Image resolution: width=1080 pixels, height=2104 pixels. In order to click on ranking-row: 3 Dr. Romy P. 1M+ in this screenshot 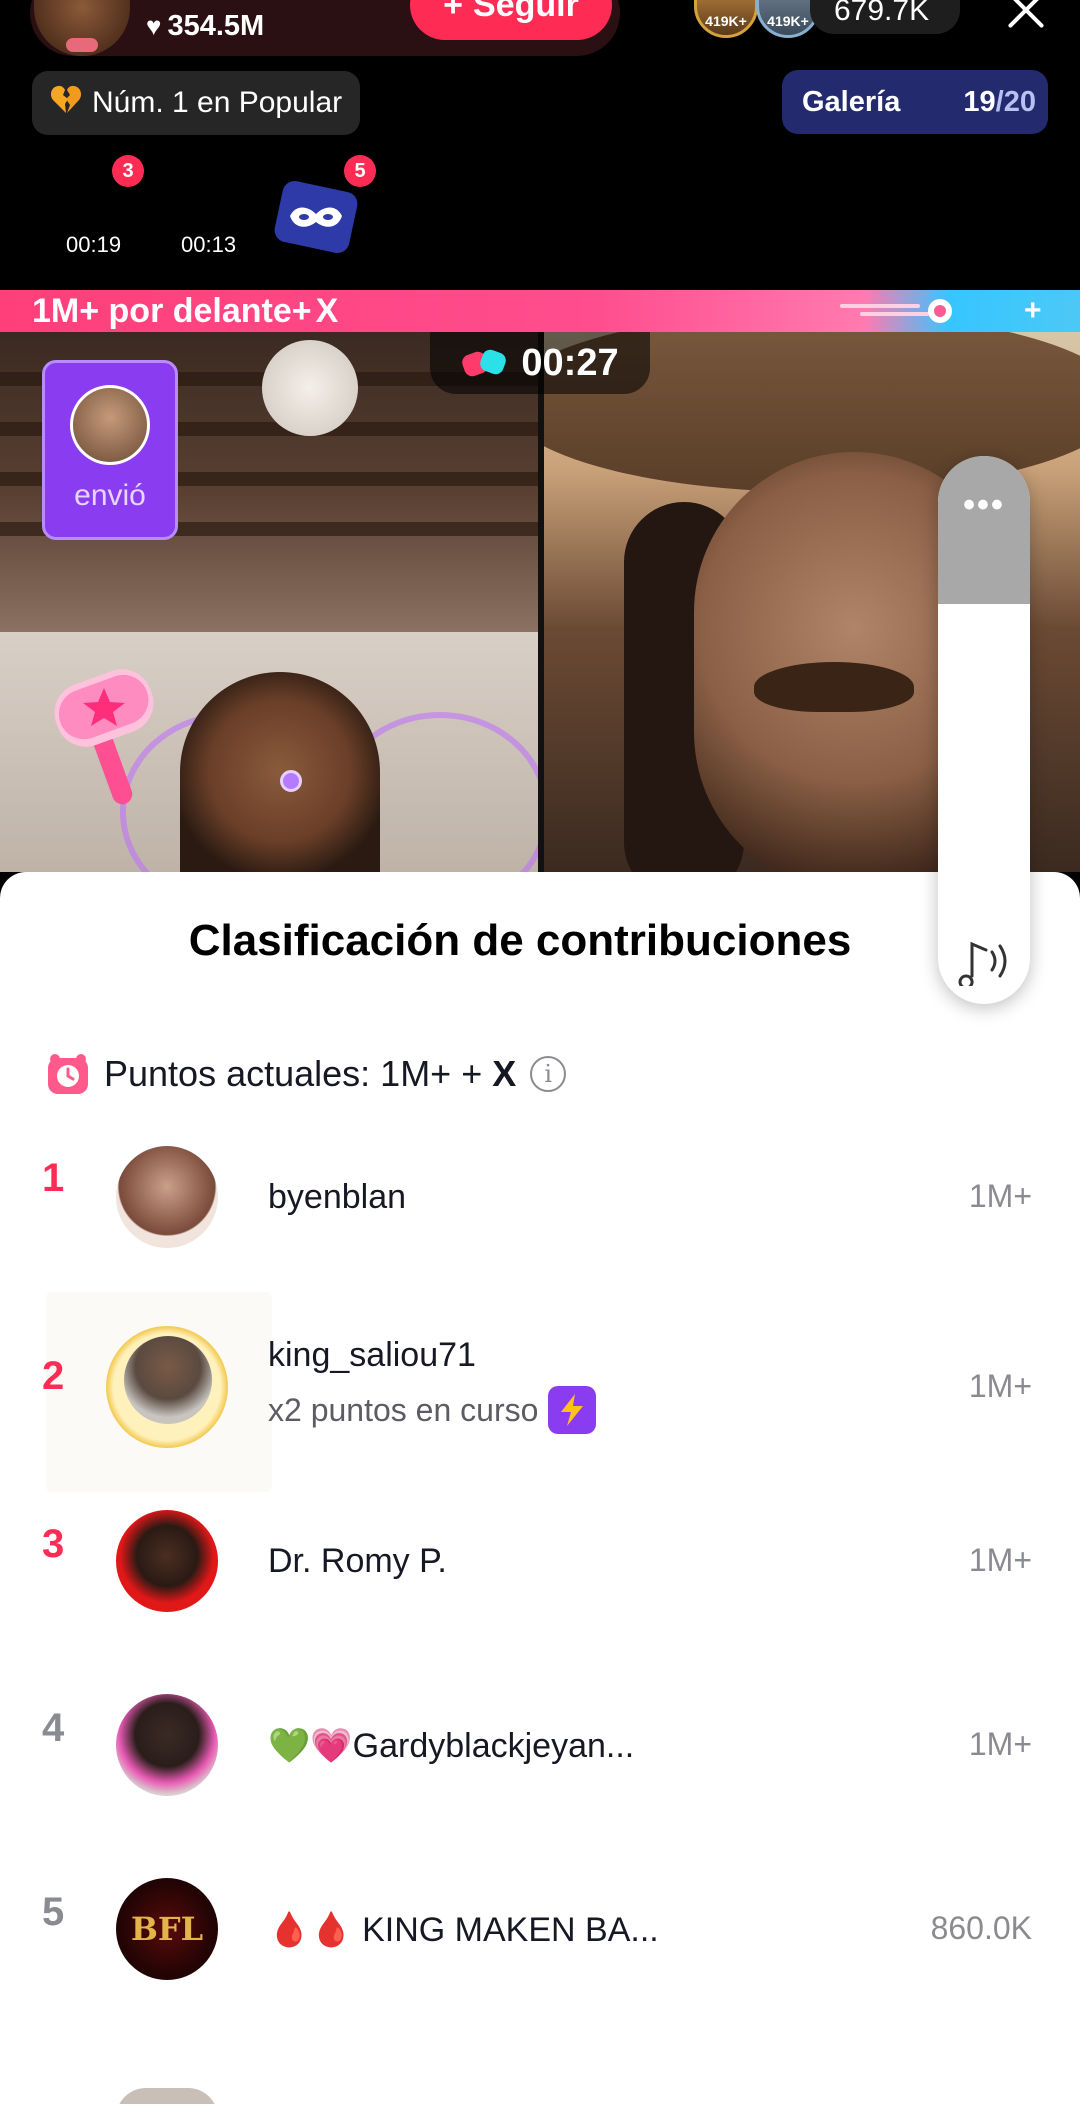, I will do `click(540, 1556)`.